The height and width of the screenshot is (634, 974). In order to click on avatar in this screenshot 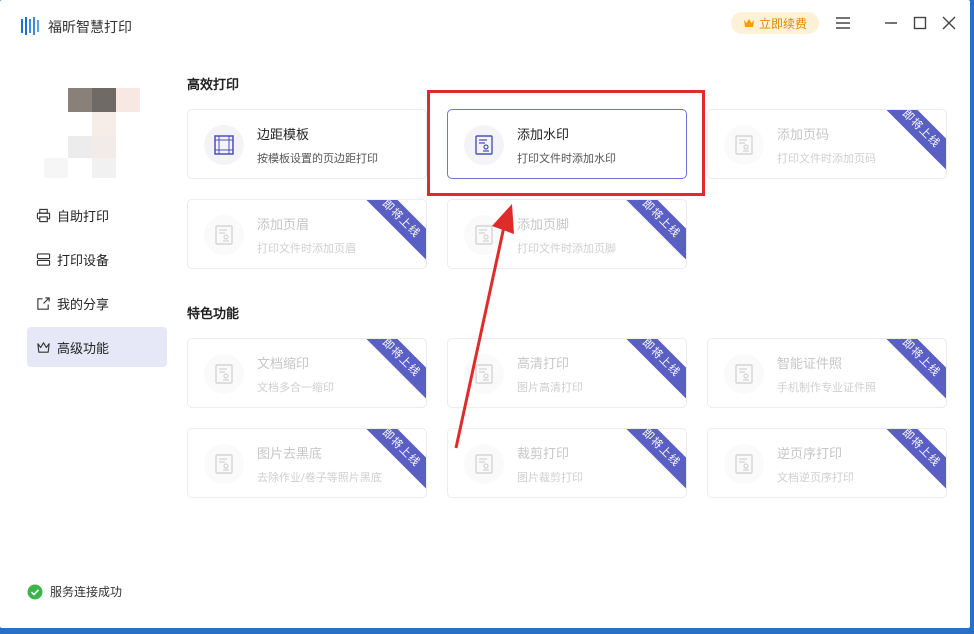, I will do `click(90, 133)`.